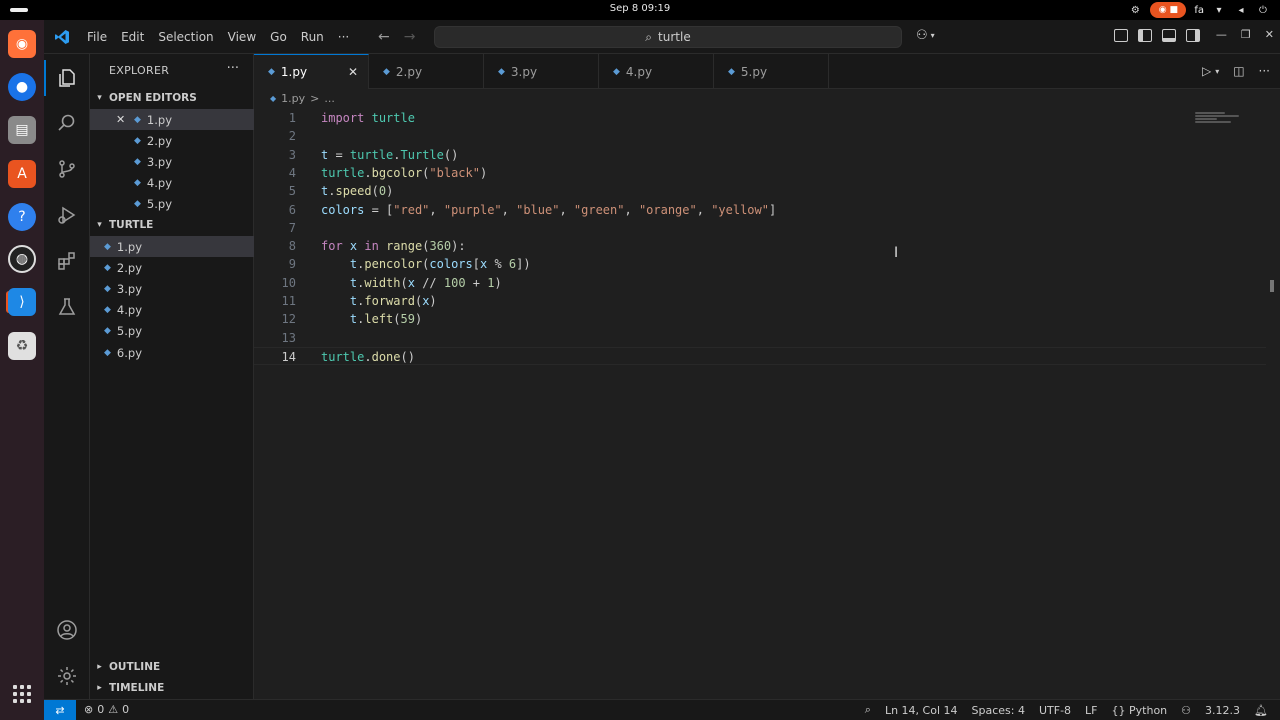 The width and height of the screenshot is (1280, 720). Describe the element at coordinates (760, 136) in the screenshot. I see `code-line: 2` at that location.